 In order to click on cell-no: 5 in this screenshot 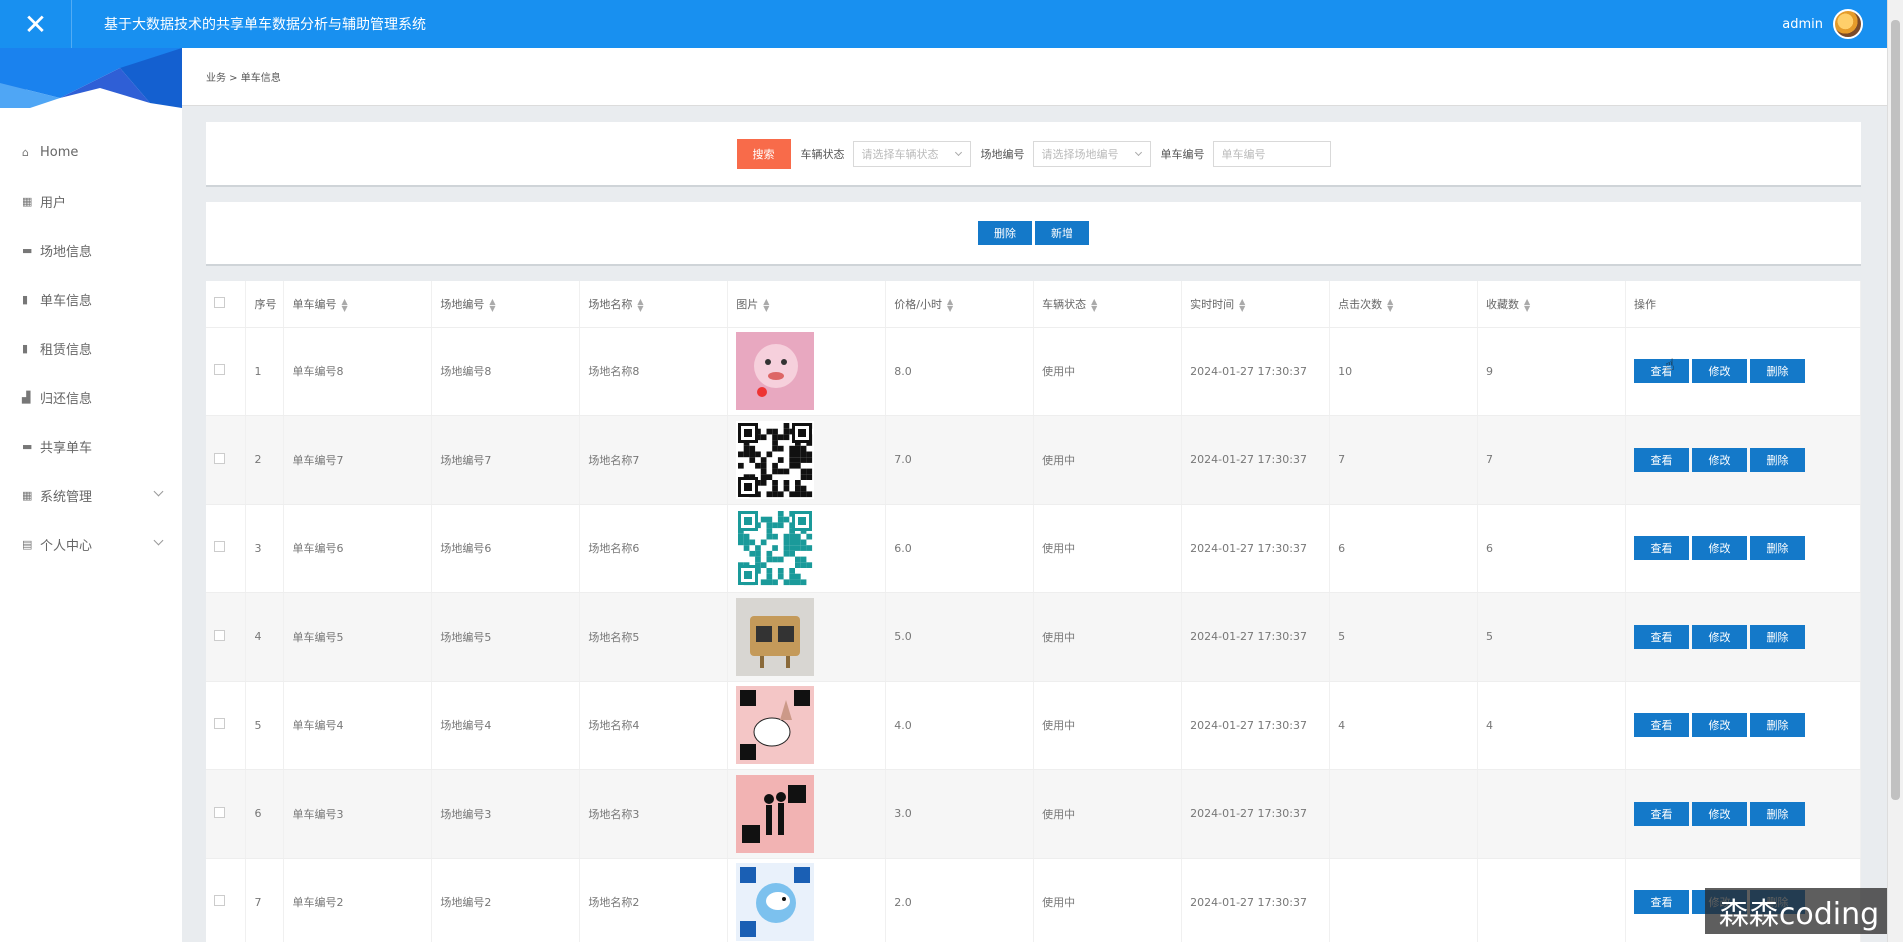, I will do `click(265, 725)`.